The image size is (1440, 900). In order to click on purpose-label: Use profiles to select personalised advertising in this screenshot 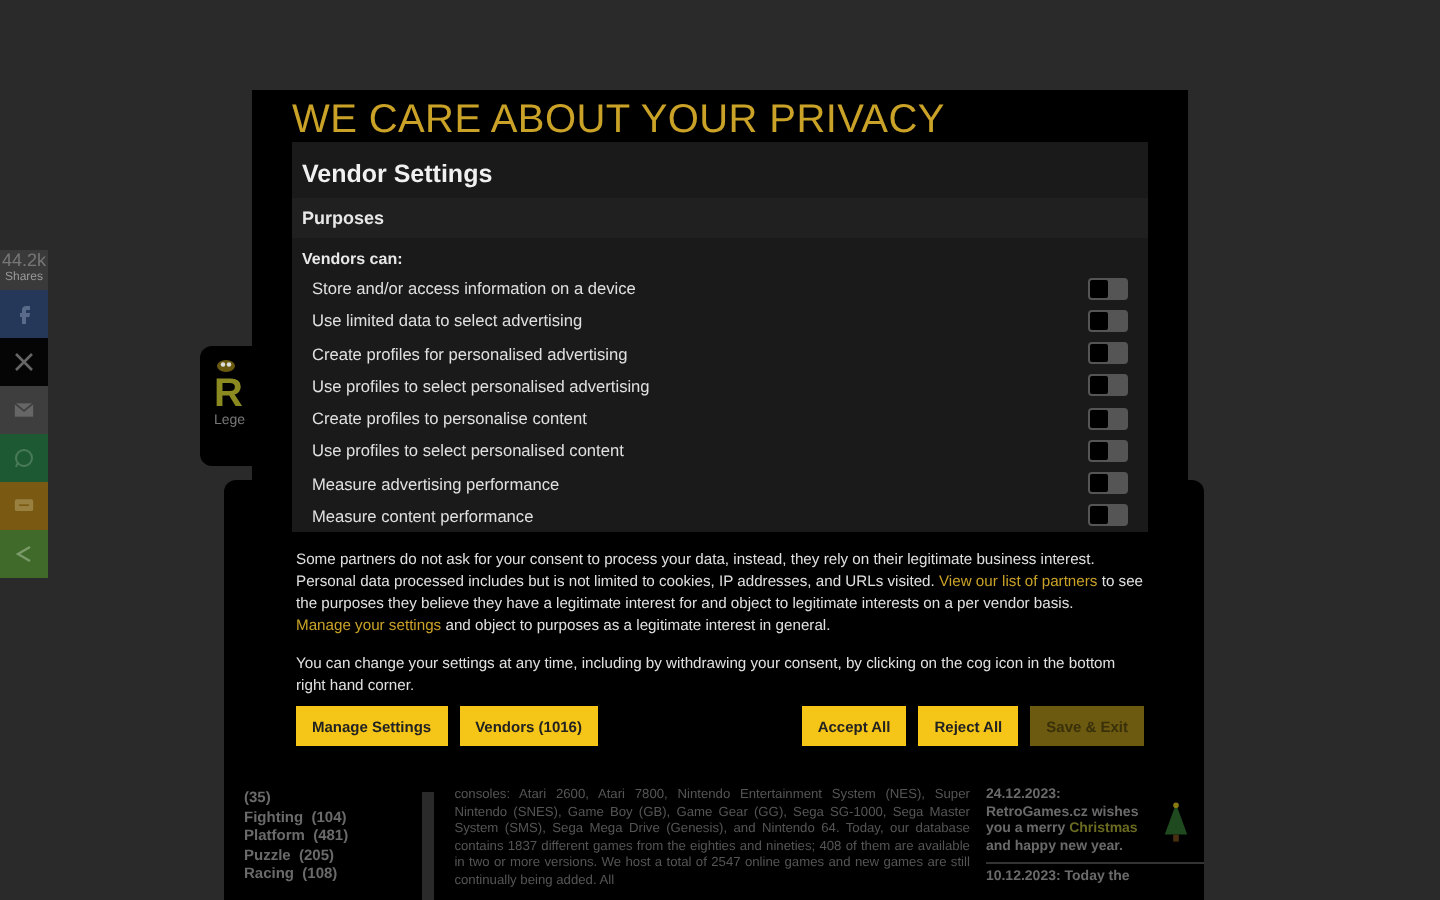, I will do `click(481, 385)`.